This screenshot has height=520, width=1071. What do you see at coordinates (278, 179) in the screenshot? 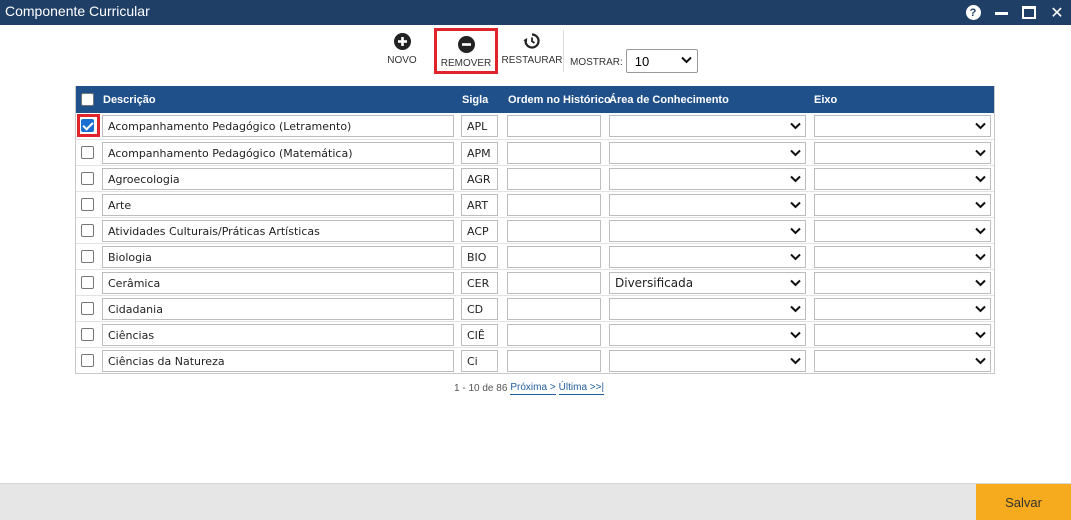
I see `descricao-input: Agroecologia` at bounding box center [278, 179].